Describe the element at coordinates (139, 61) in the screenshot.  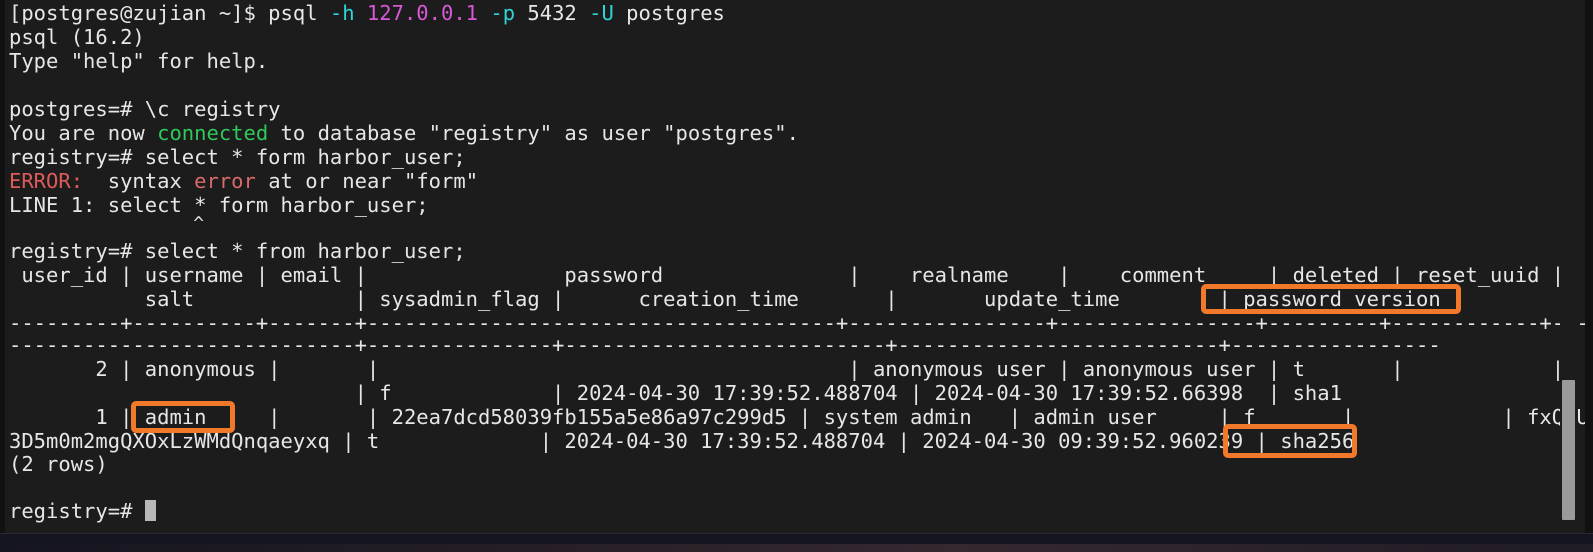
I see `psql-help-line: Type "help" for help.` at that location.